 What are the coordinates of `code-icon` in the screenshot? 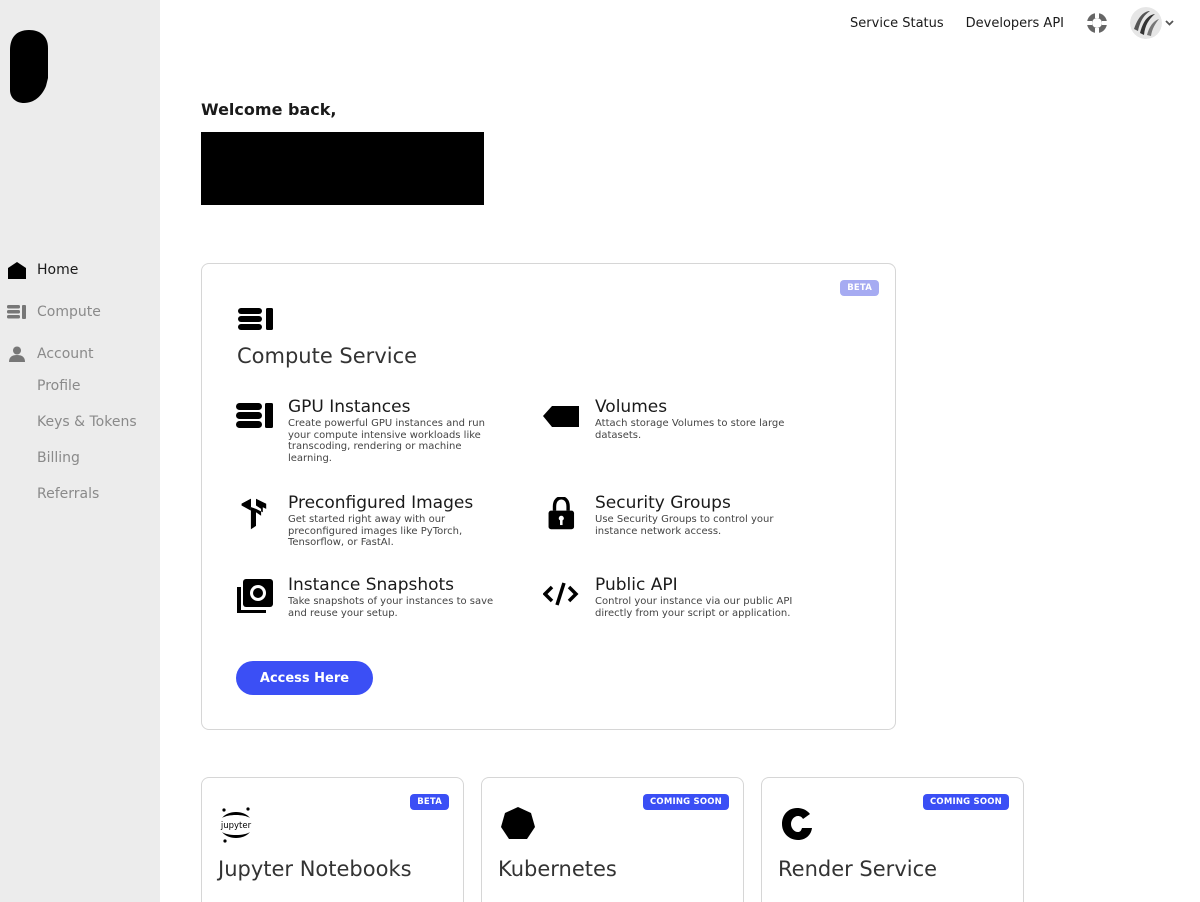 It's located at (561, 594).